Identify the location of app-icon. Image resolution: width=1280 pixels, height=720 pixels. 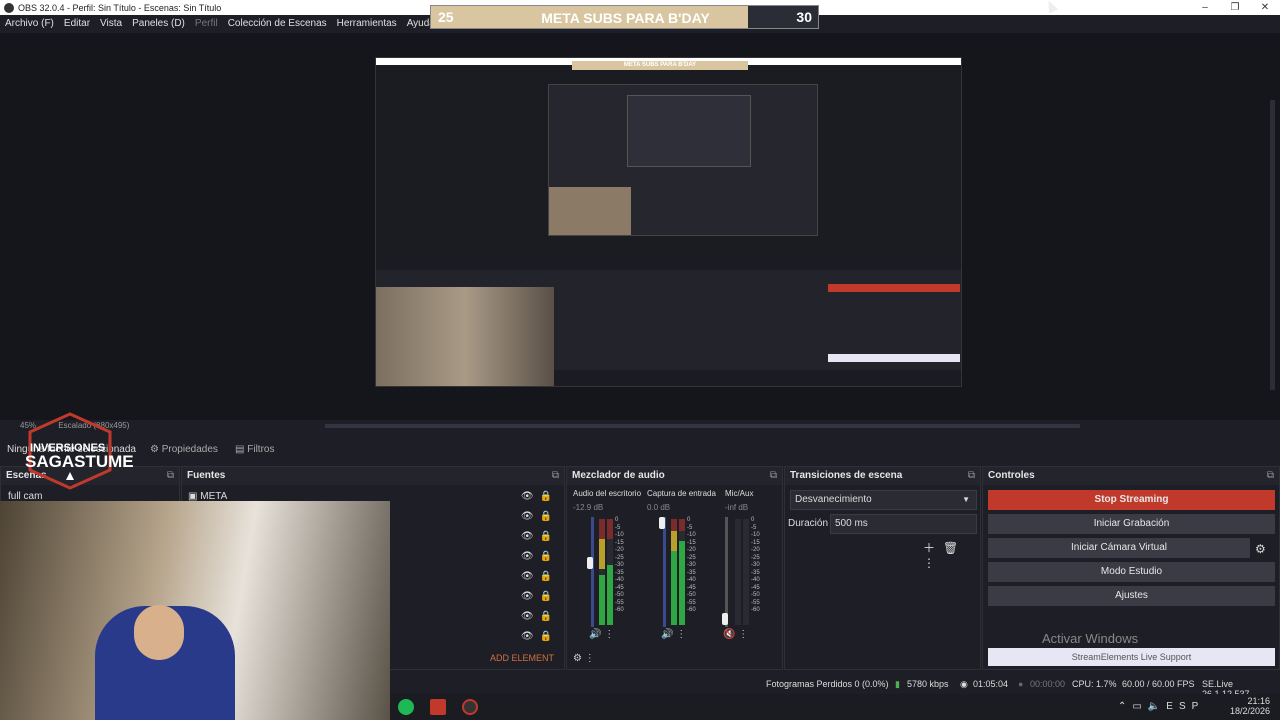
(438, 707).